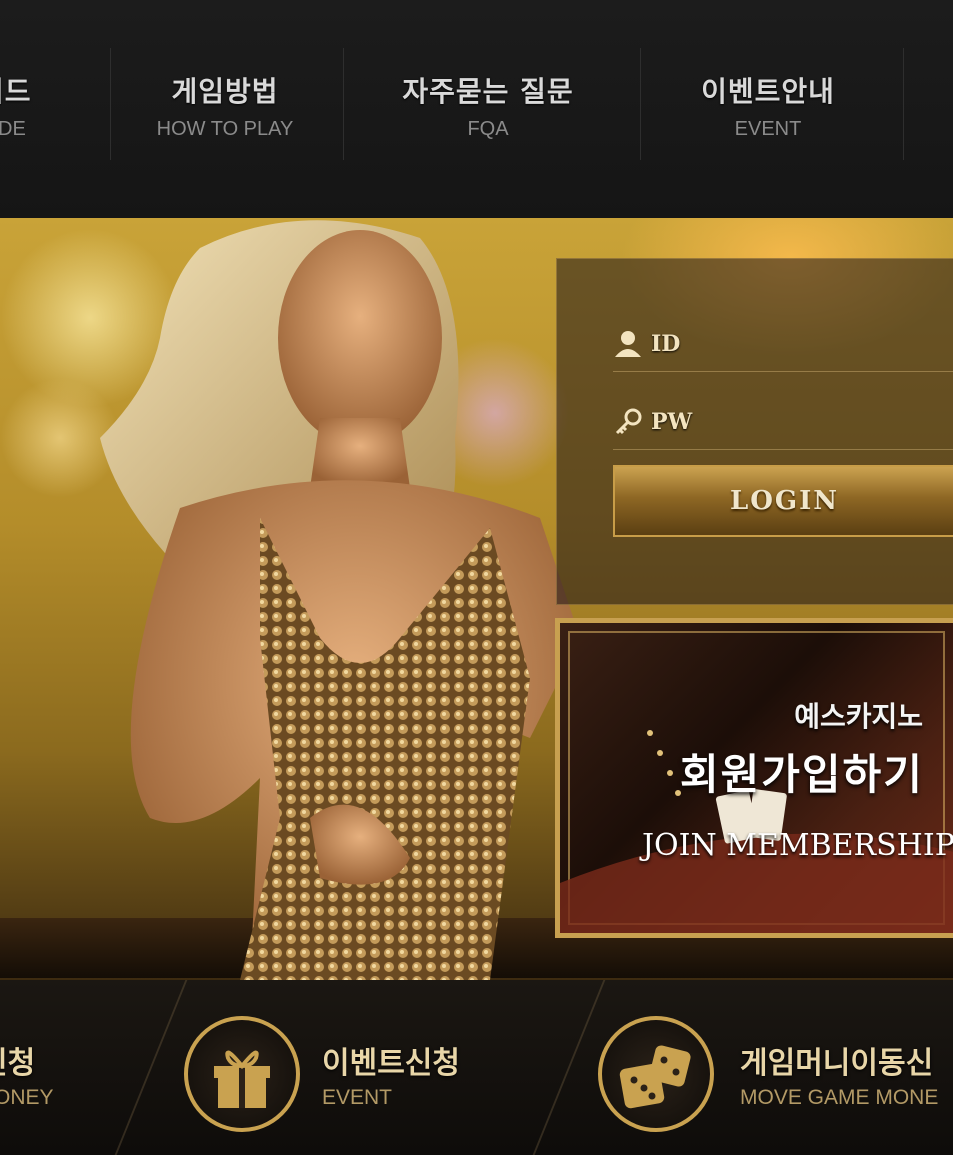  Describe the element at coordinates (783, 346) in the screenshot. I see `id-field: ID` at that location.